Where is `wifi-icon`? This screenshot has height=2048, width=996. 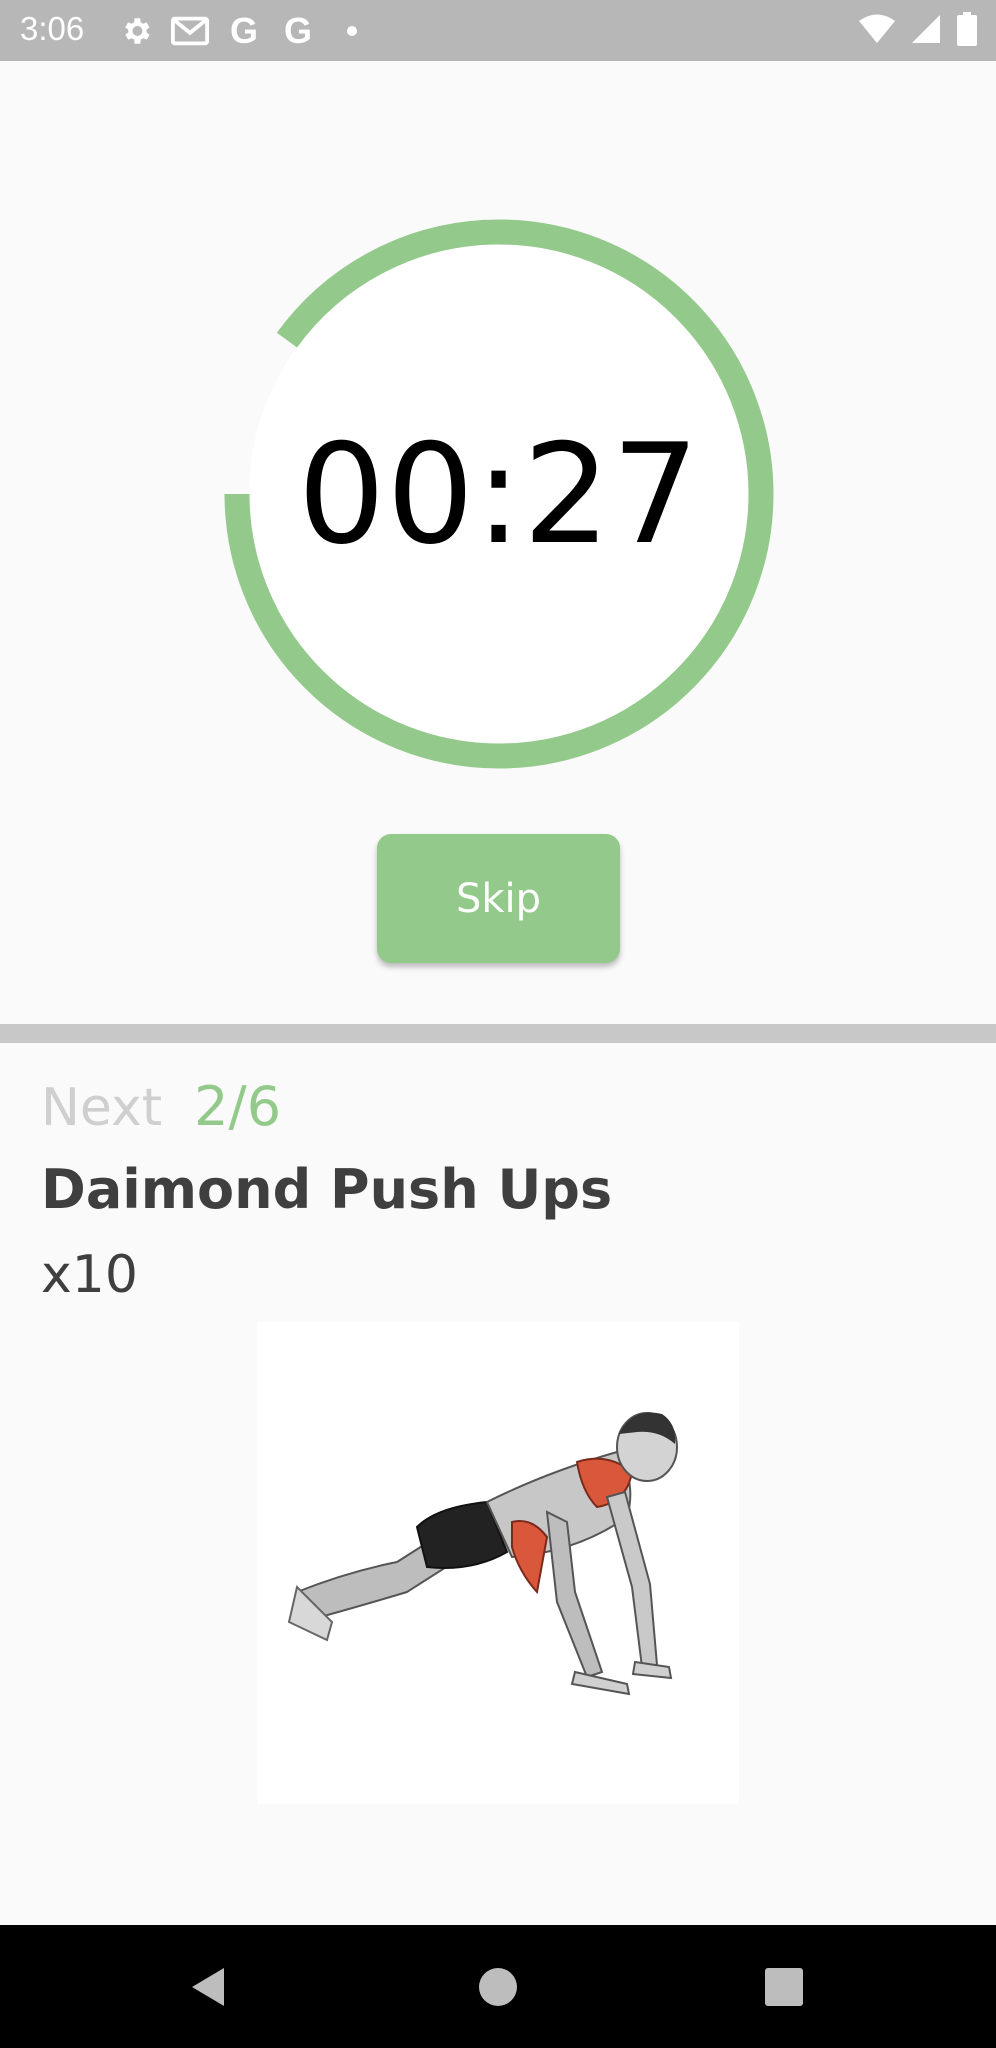 wifi-icon is located at coordinates (877, 31).